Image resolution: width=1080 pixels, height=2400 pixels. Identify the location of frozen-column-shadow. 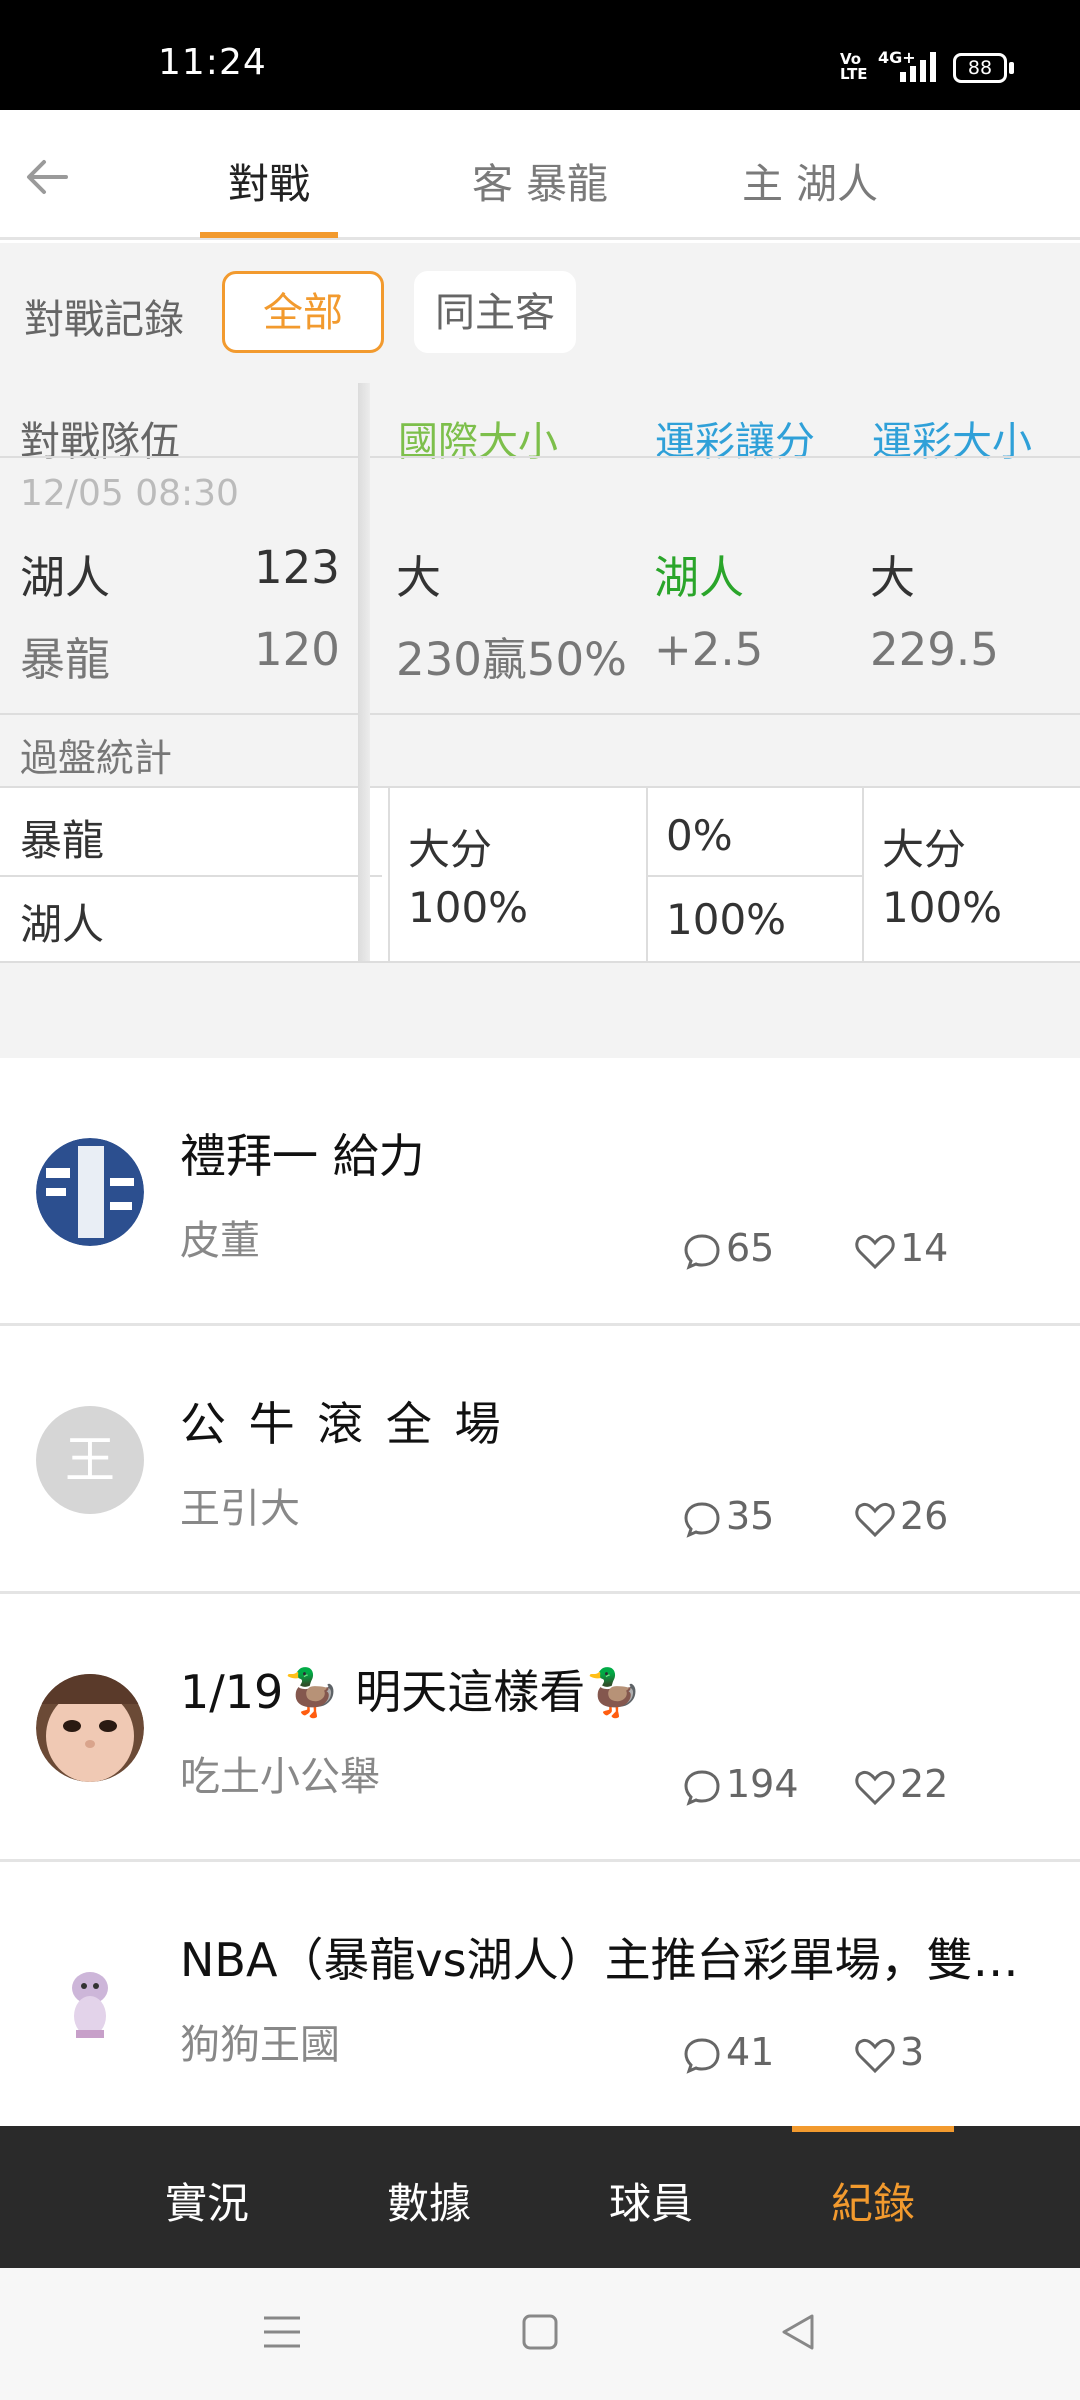
(364, 673).